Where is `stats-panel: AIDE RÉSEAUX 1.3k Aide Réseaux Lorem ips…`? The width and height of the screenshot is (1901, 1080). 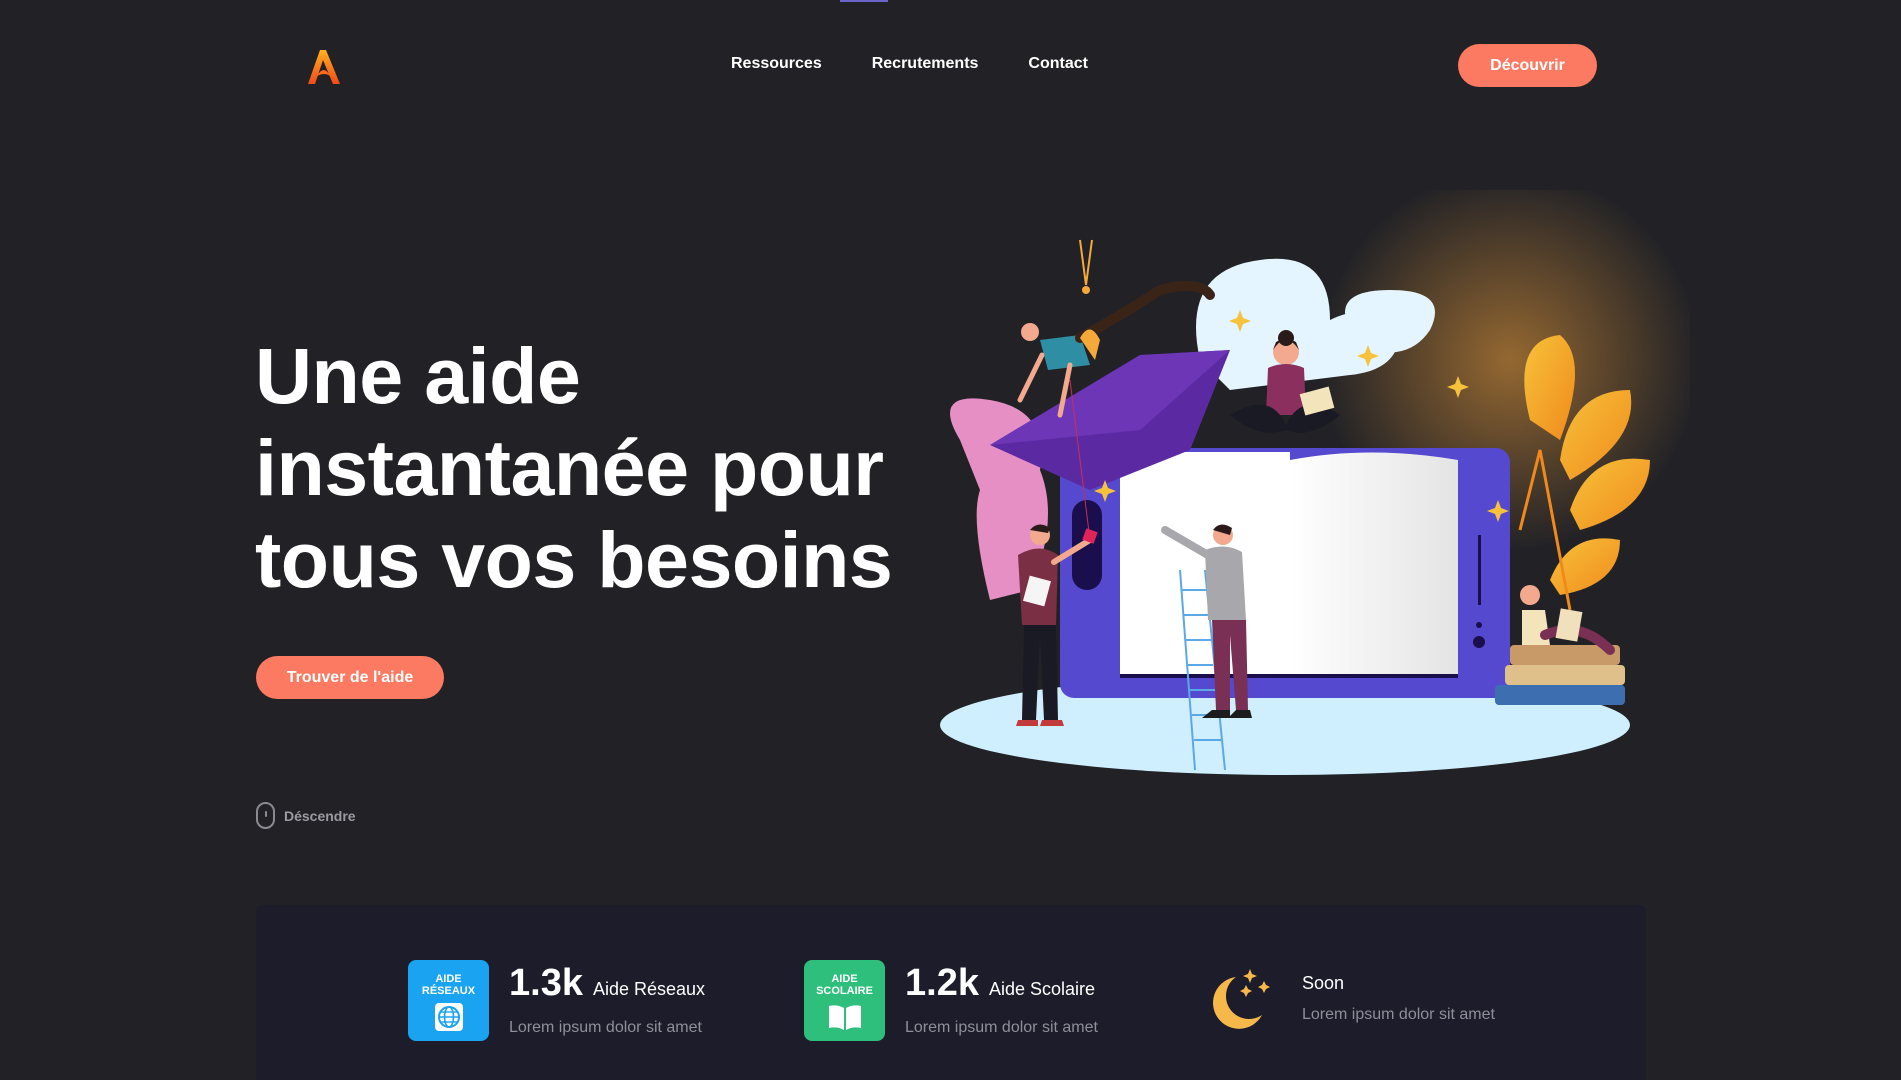 stats-panel: AIDE RÉSEAUX 1.3k Aide Réseaux Lorem ips… is located at coordinates (951, 992).